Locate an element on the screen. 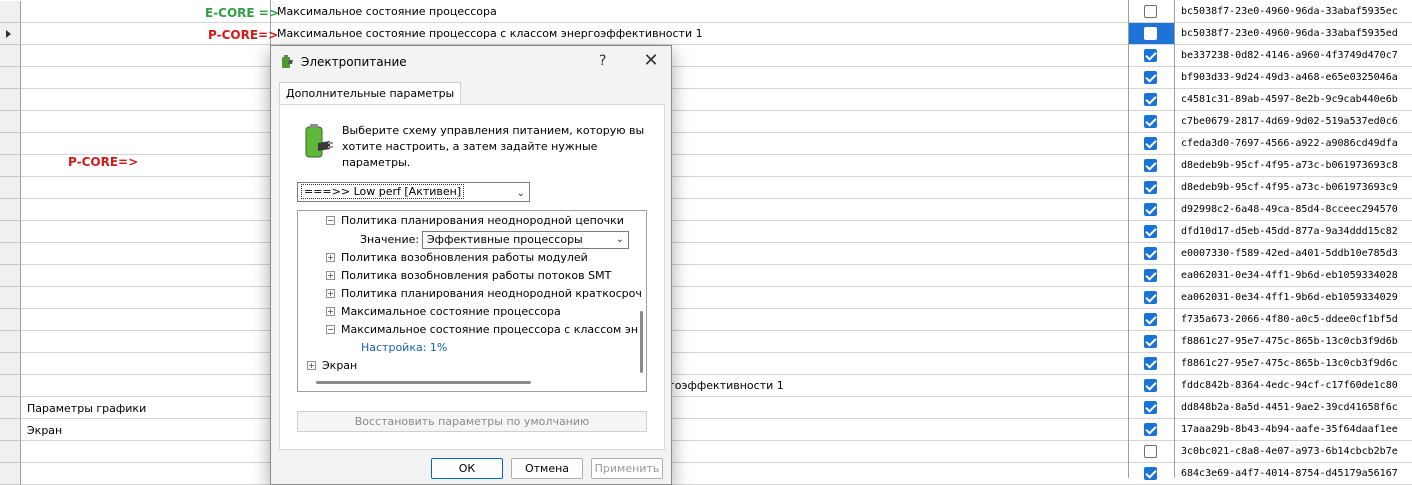  guid-cell: f8861c27-95e7-475c-865b-13c0cb3f9d6b is located at coordinates (1289, 341).